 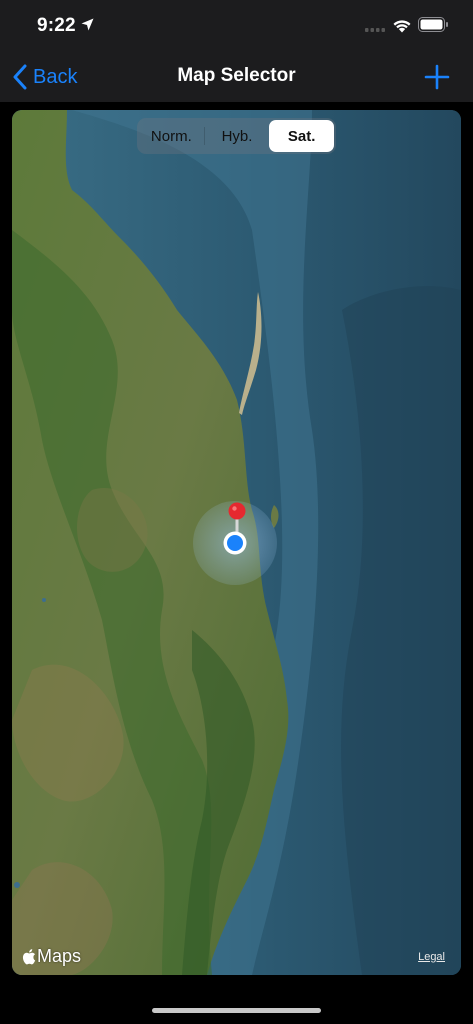 I want to click on home-indicator, so click(x=236, y=1010).